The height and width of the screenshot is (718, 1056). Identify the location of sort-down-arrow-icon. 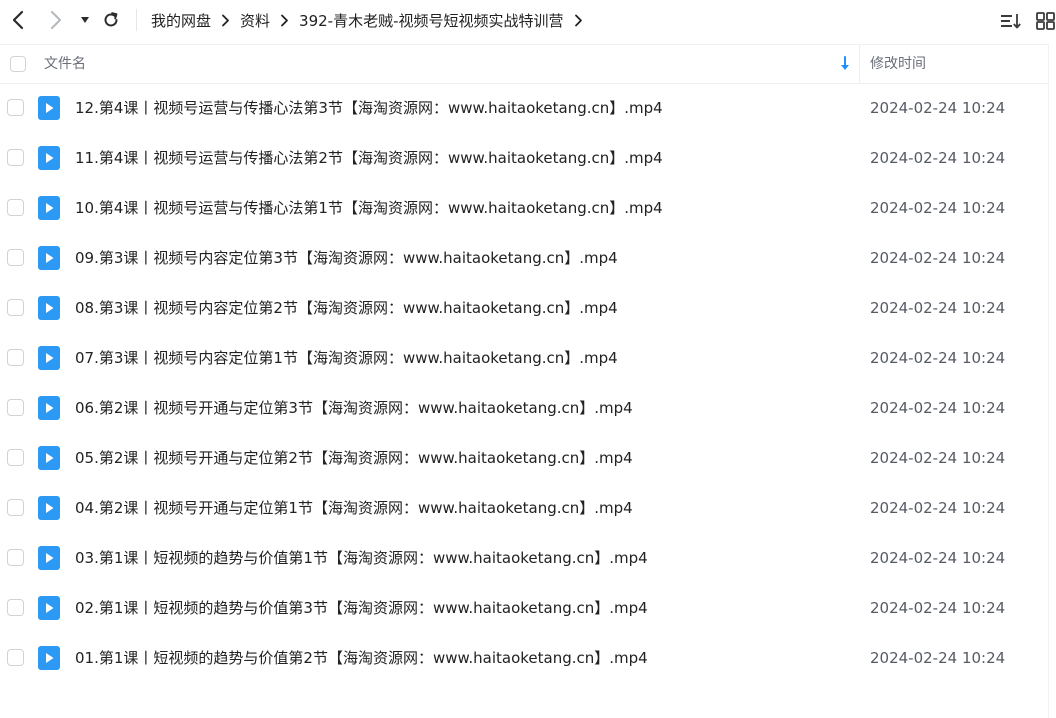
(845, 64).